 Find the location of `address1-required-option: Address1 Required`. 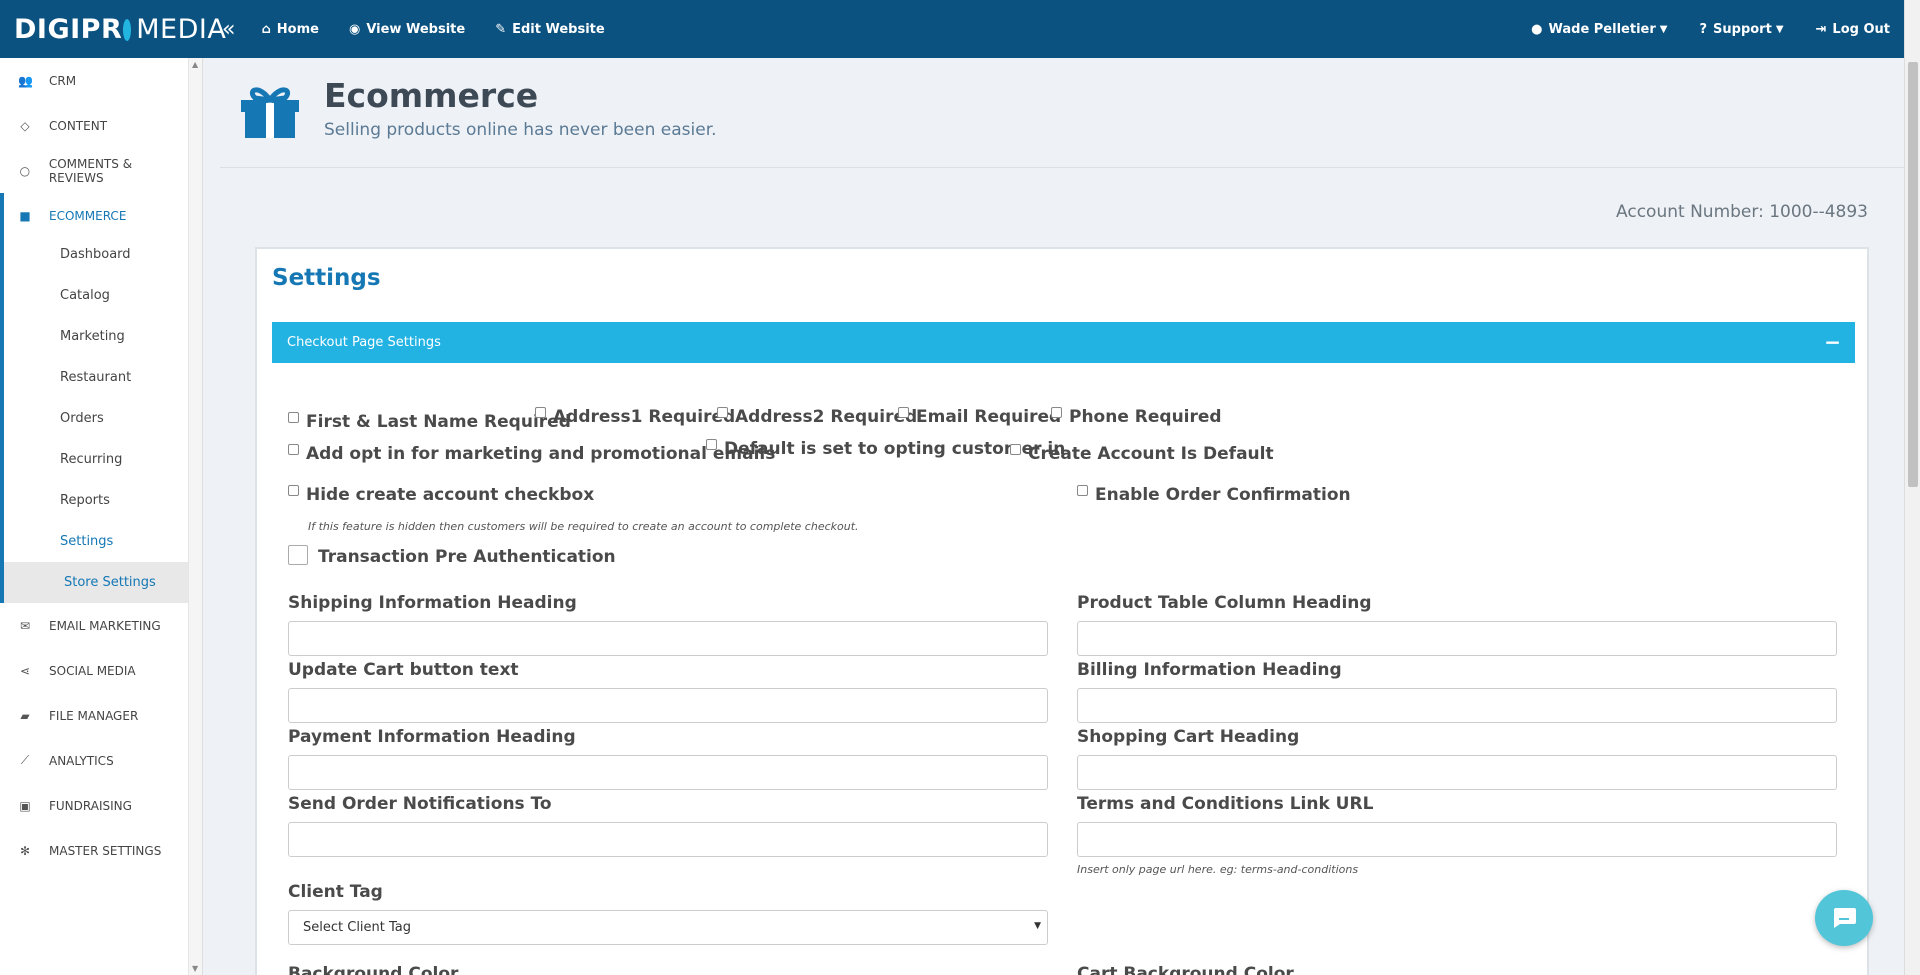

address1-required-option: Address1 Required is located at coordinates (635, 416).